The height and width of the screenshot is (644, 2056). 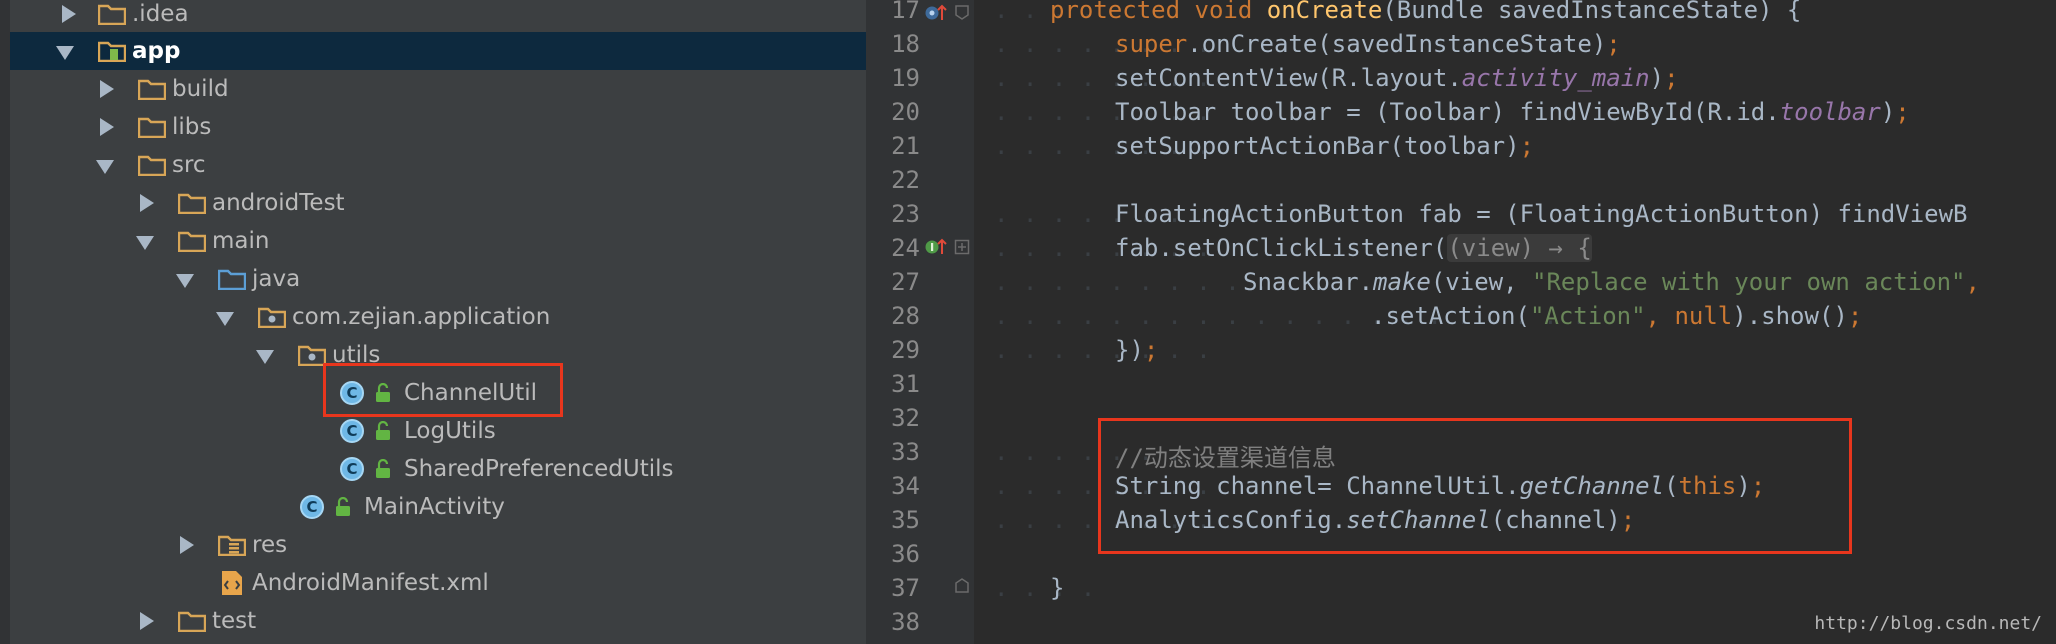 What do you see at coordinates (438, 431) in the screenshot?
I see `tree-item-logutils: C LogUtils` at bounding box center [438, 431].